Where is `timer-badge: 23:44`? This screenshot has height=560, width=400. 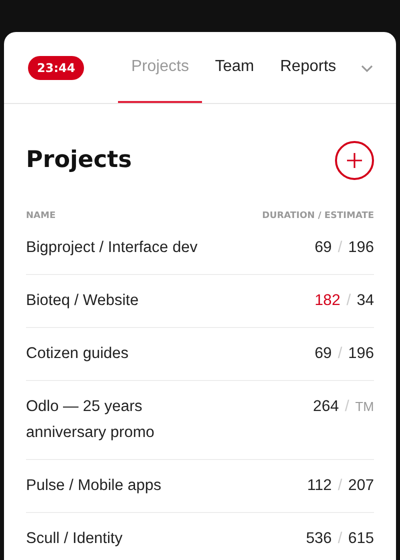 timer-badge: 23:44 is located at coordinates (56, 68).